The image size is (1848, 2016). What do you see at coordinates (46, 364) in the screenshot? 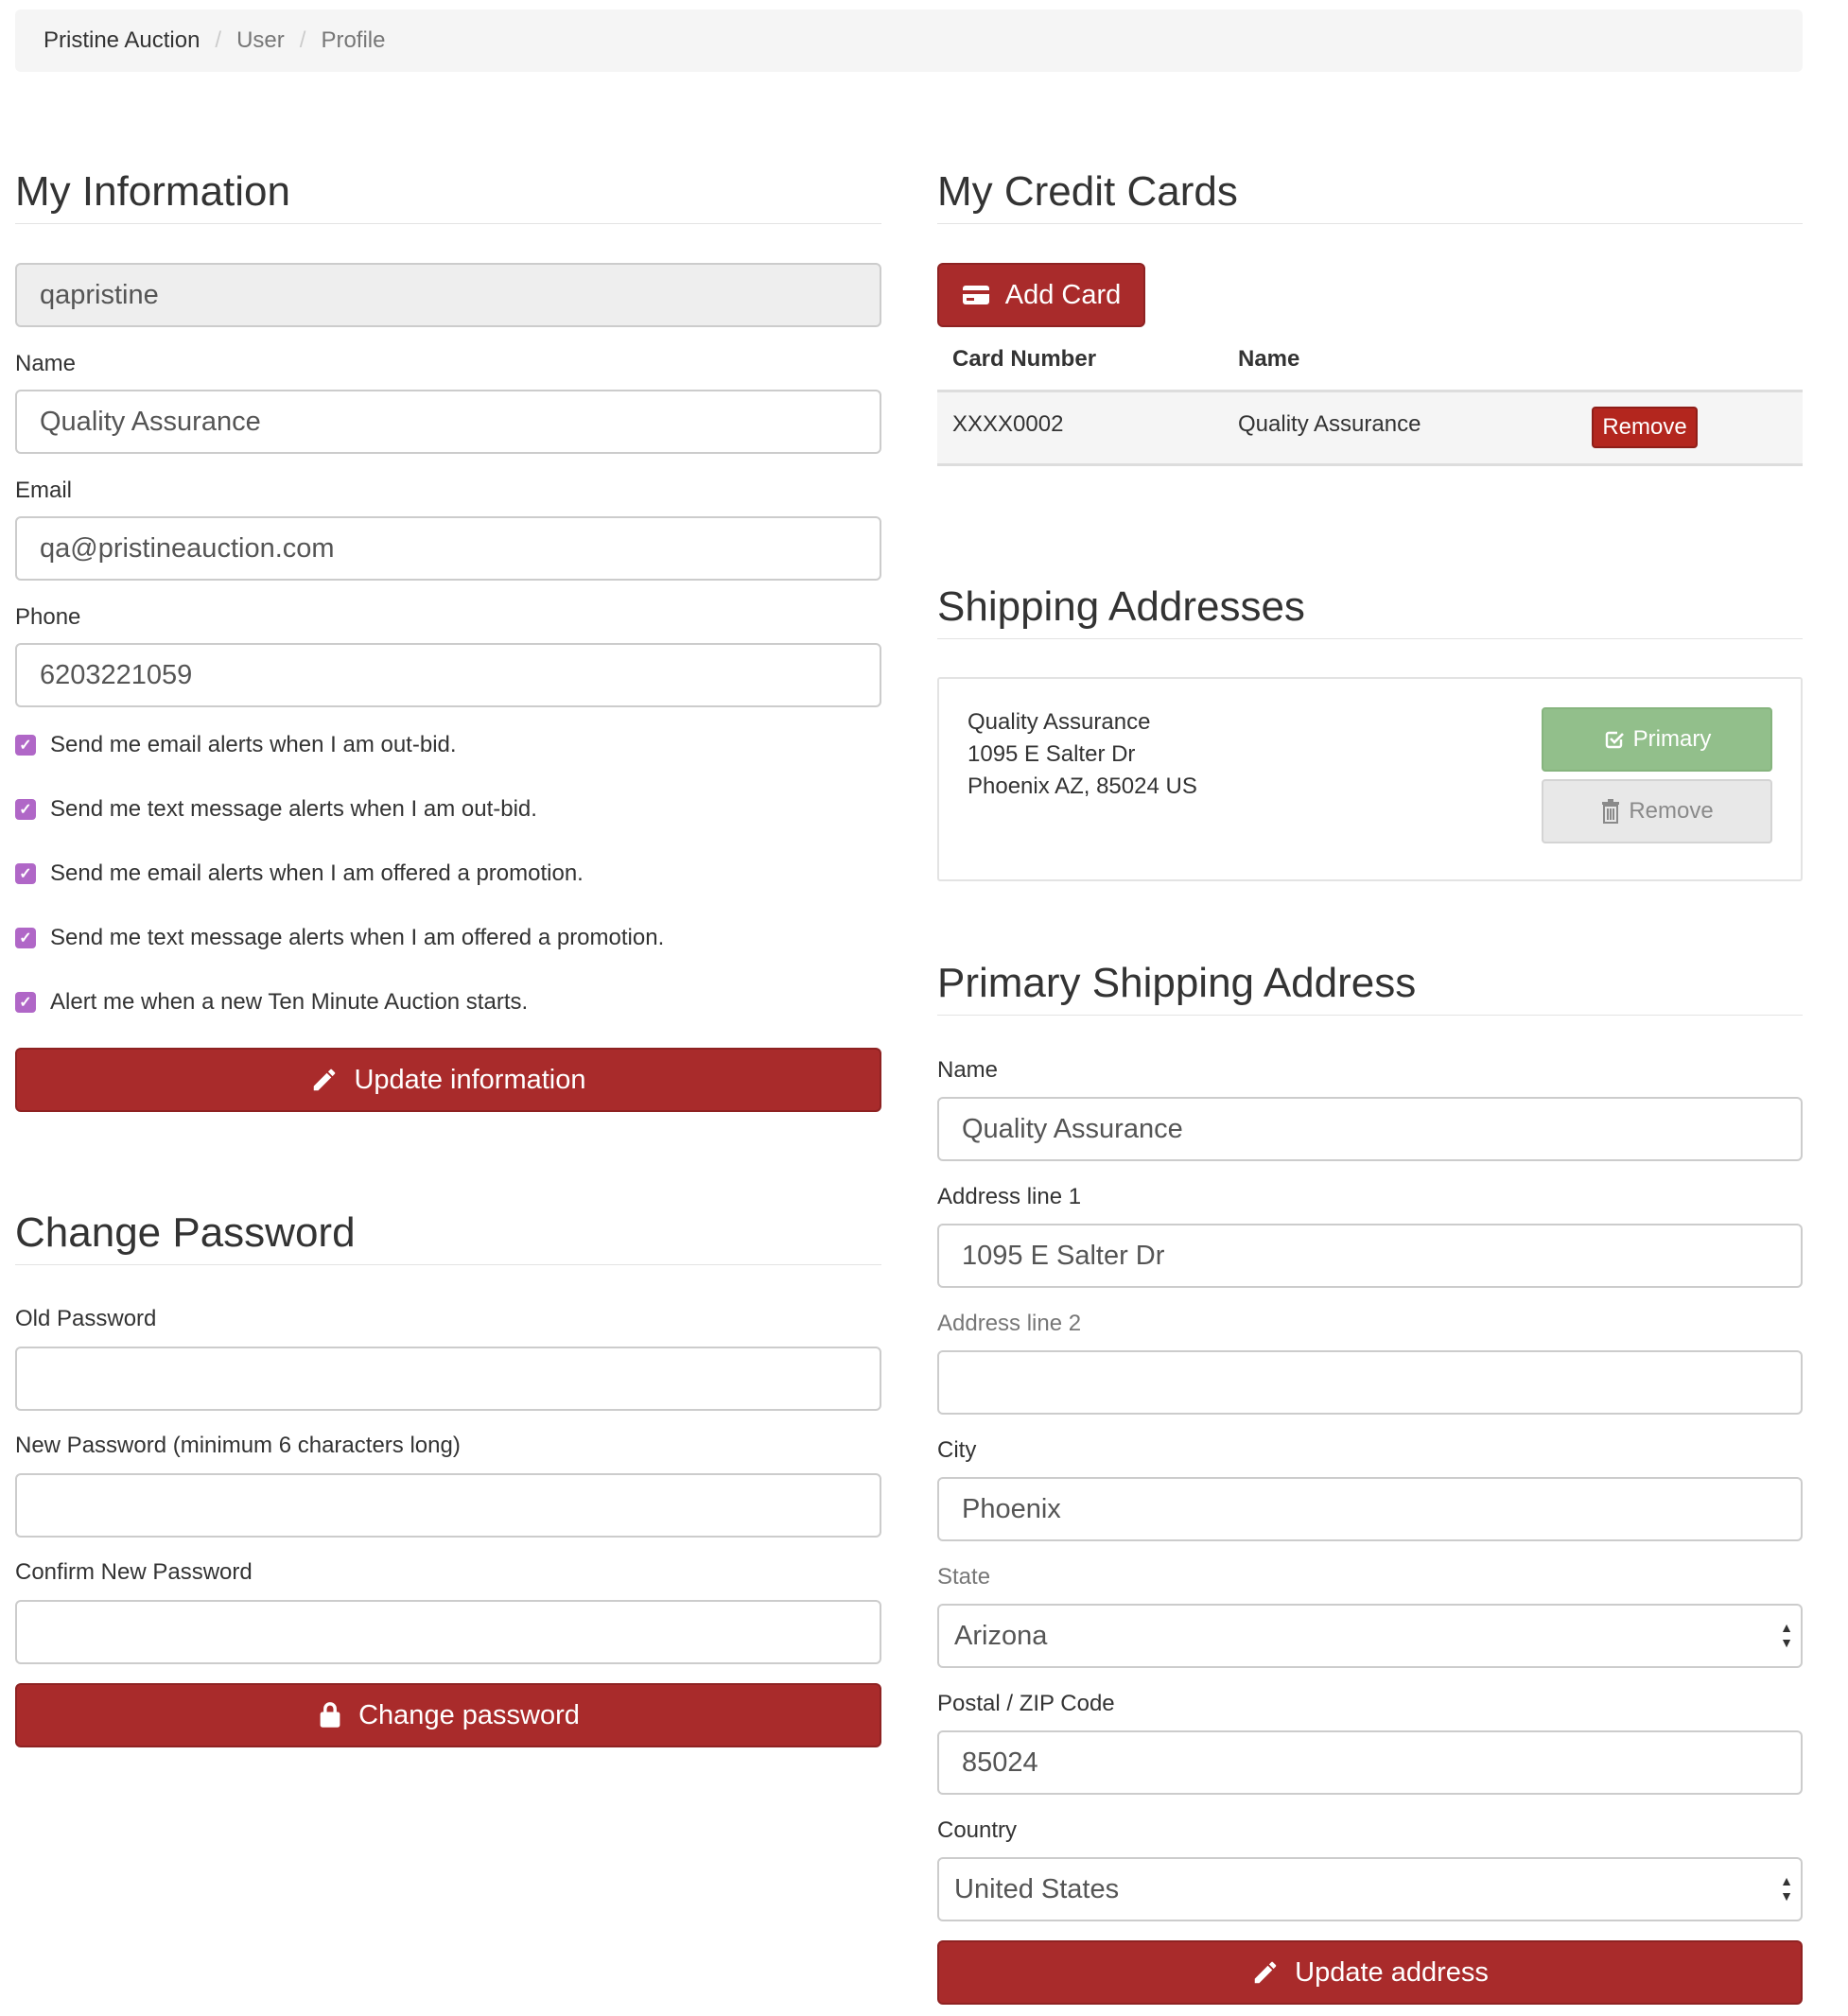
I see `name-label: Name` at bounding box center [46, 364].